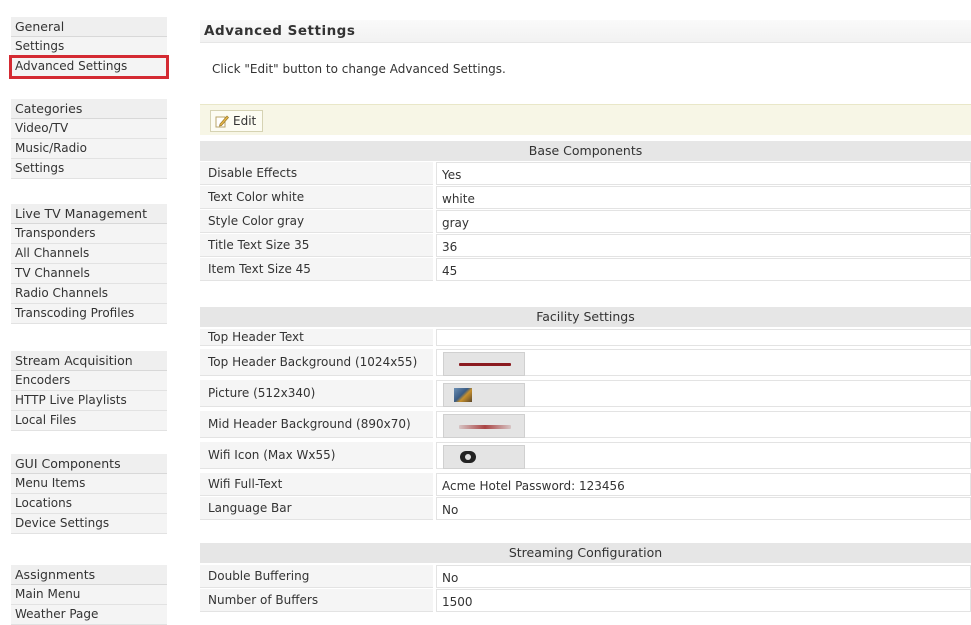  What do you see at coordinates (703, 221) in the screenshot?
I see `setting-value: gray` at bounding box center [703, 221].